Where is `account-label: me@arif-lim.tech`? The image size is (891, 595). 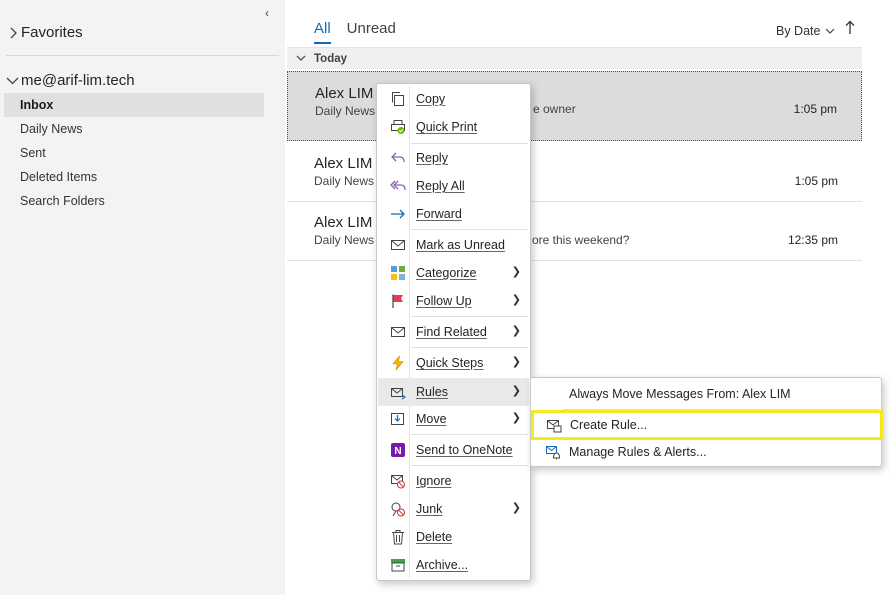
account-label: me@arif-lim.tech is located at coordinates (78, 80).